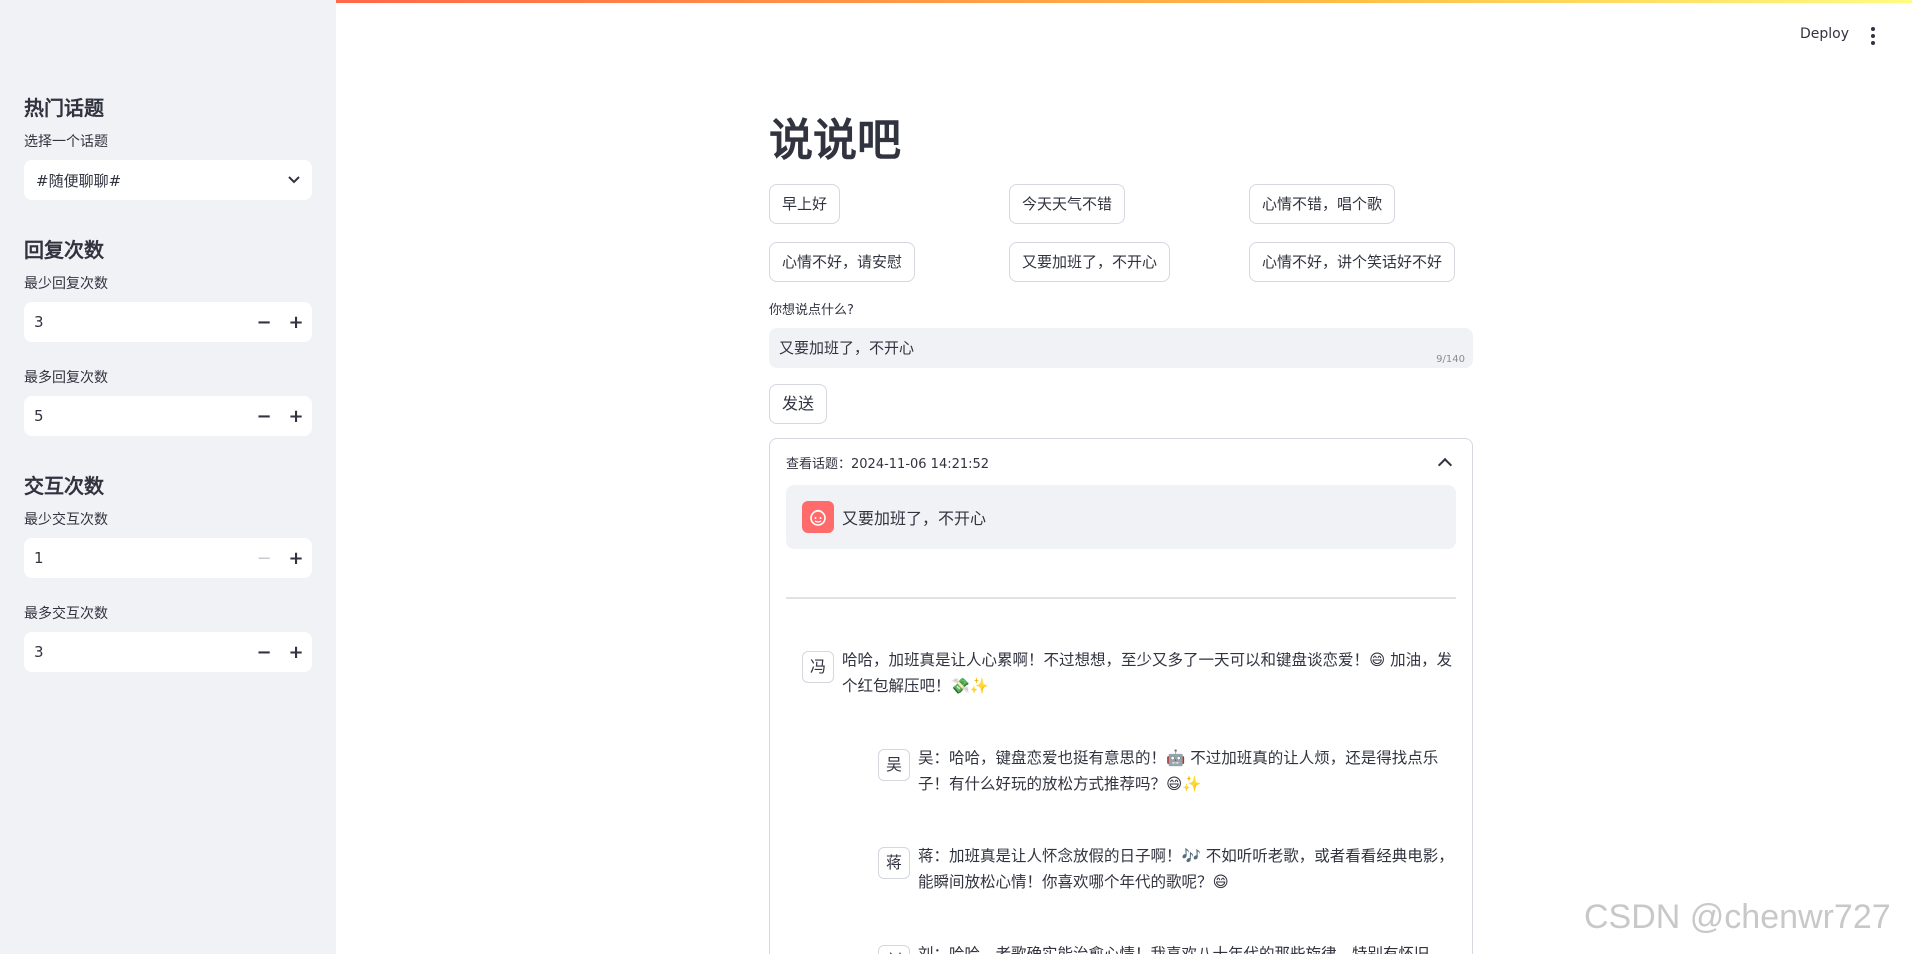 The height and width of the screenshot is (954, 1912). I want to click on max-reply-stepper: 5 − +, so click(168, 416).